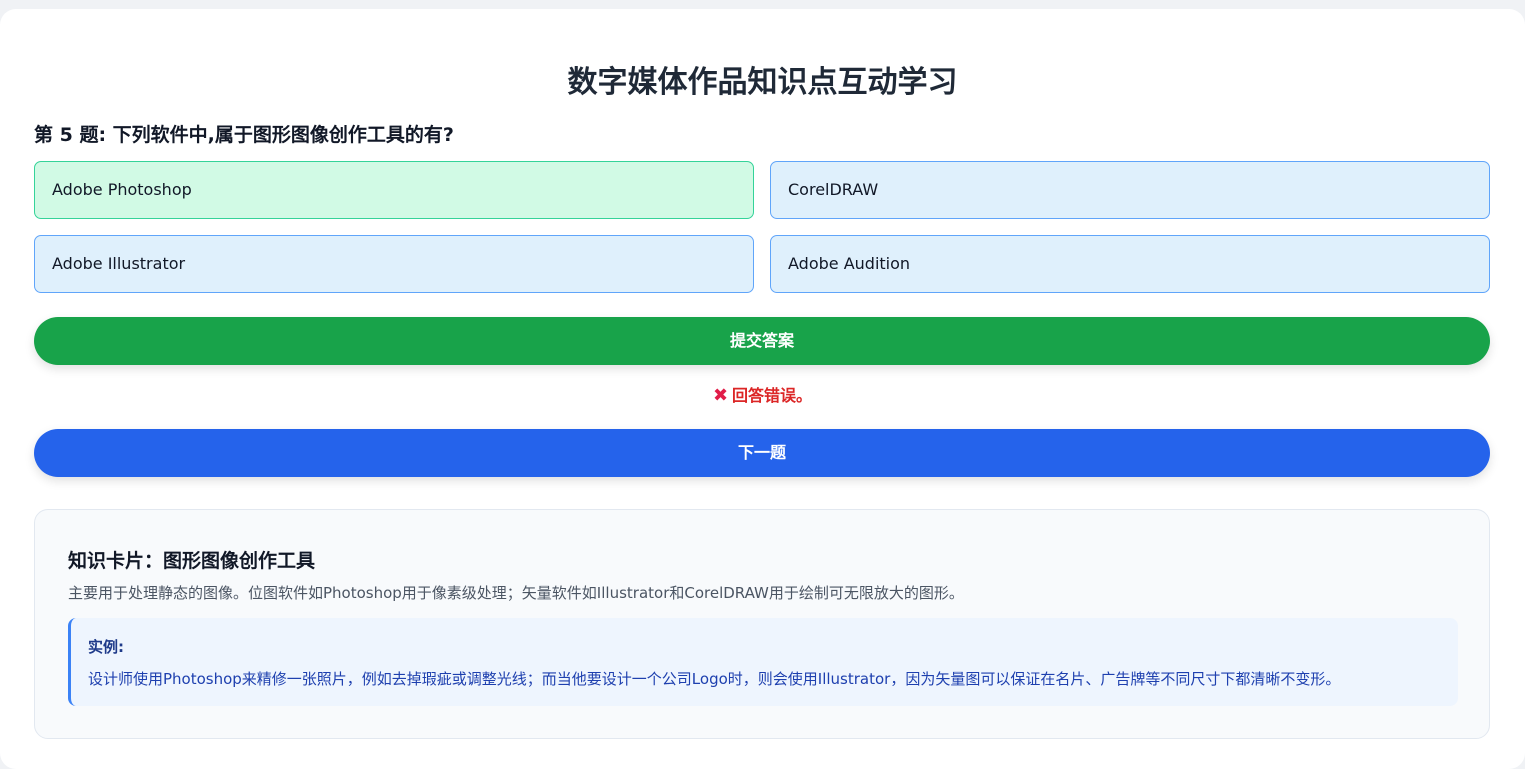 Image resolution: width=1525 pixels, height=769 pixels. What do you see at coordinates (720, 395) in the screenshot?
I see `cross-mark-icon: ✖` at bounding box center [720, 395].